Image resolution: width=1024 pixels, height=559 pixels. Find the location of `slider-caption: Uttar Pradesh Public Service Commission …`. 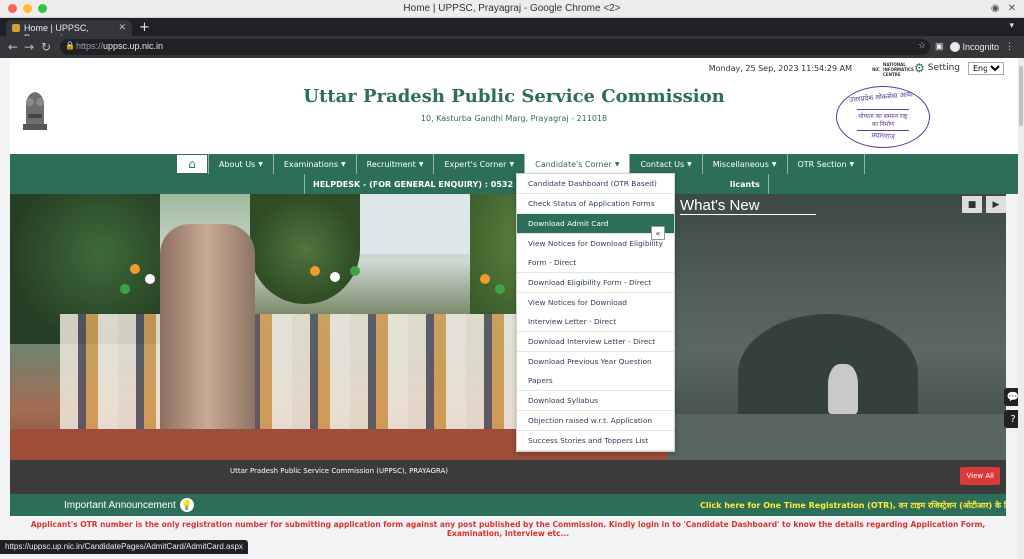

slider-caption: Uttar Pradesh Public Service Commission … is located at coordinates (339, 477).